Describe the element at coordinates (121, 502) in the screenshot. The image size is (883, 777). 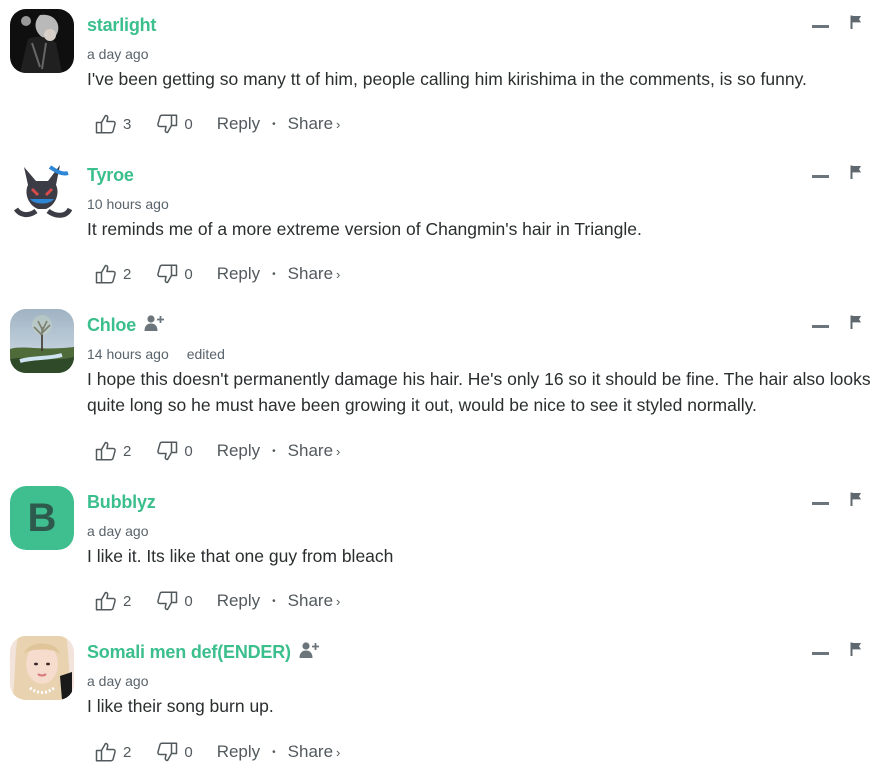
I see `username: Bubblyz` at that location.